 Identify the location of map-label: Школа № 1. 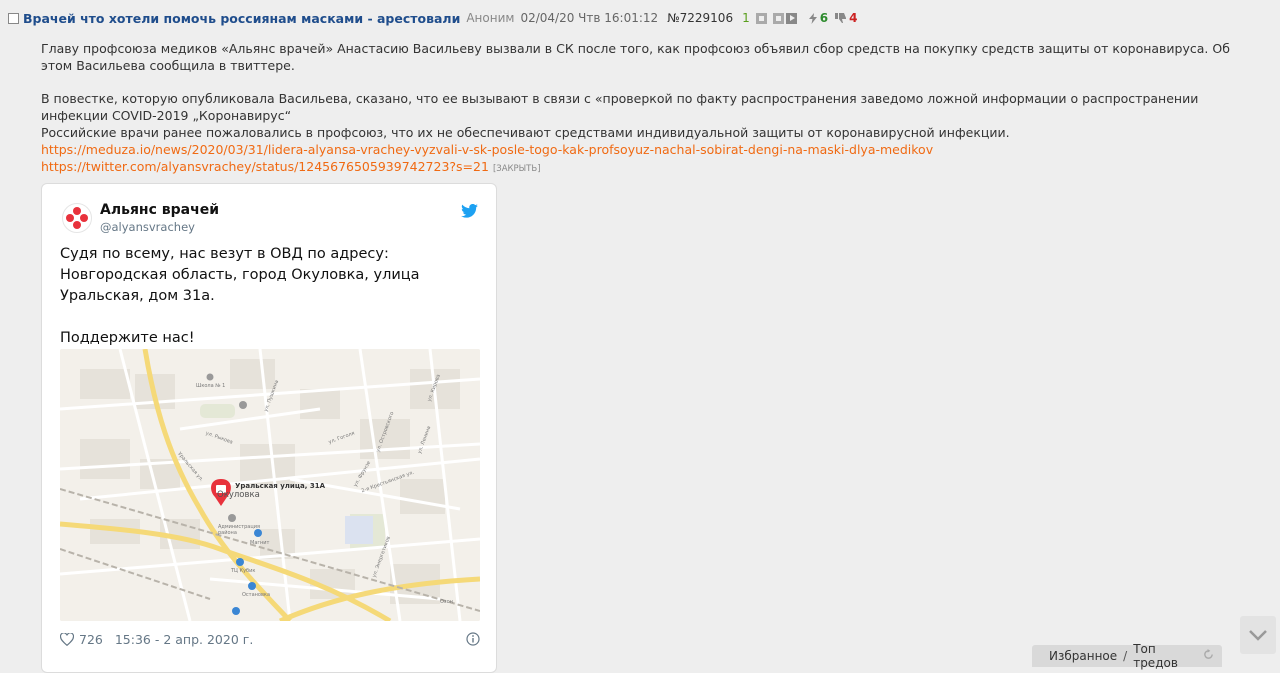
(211, 386).